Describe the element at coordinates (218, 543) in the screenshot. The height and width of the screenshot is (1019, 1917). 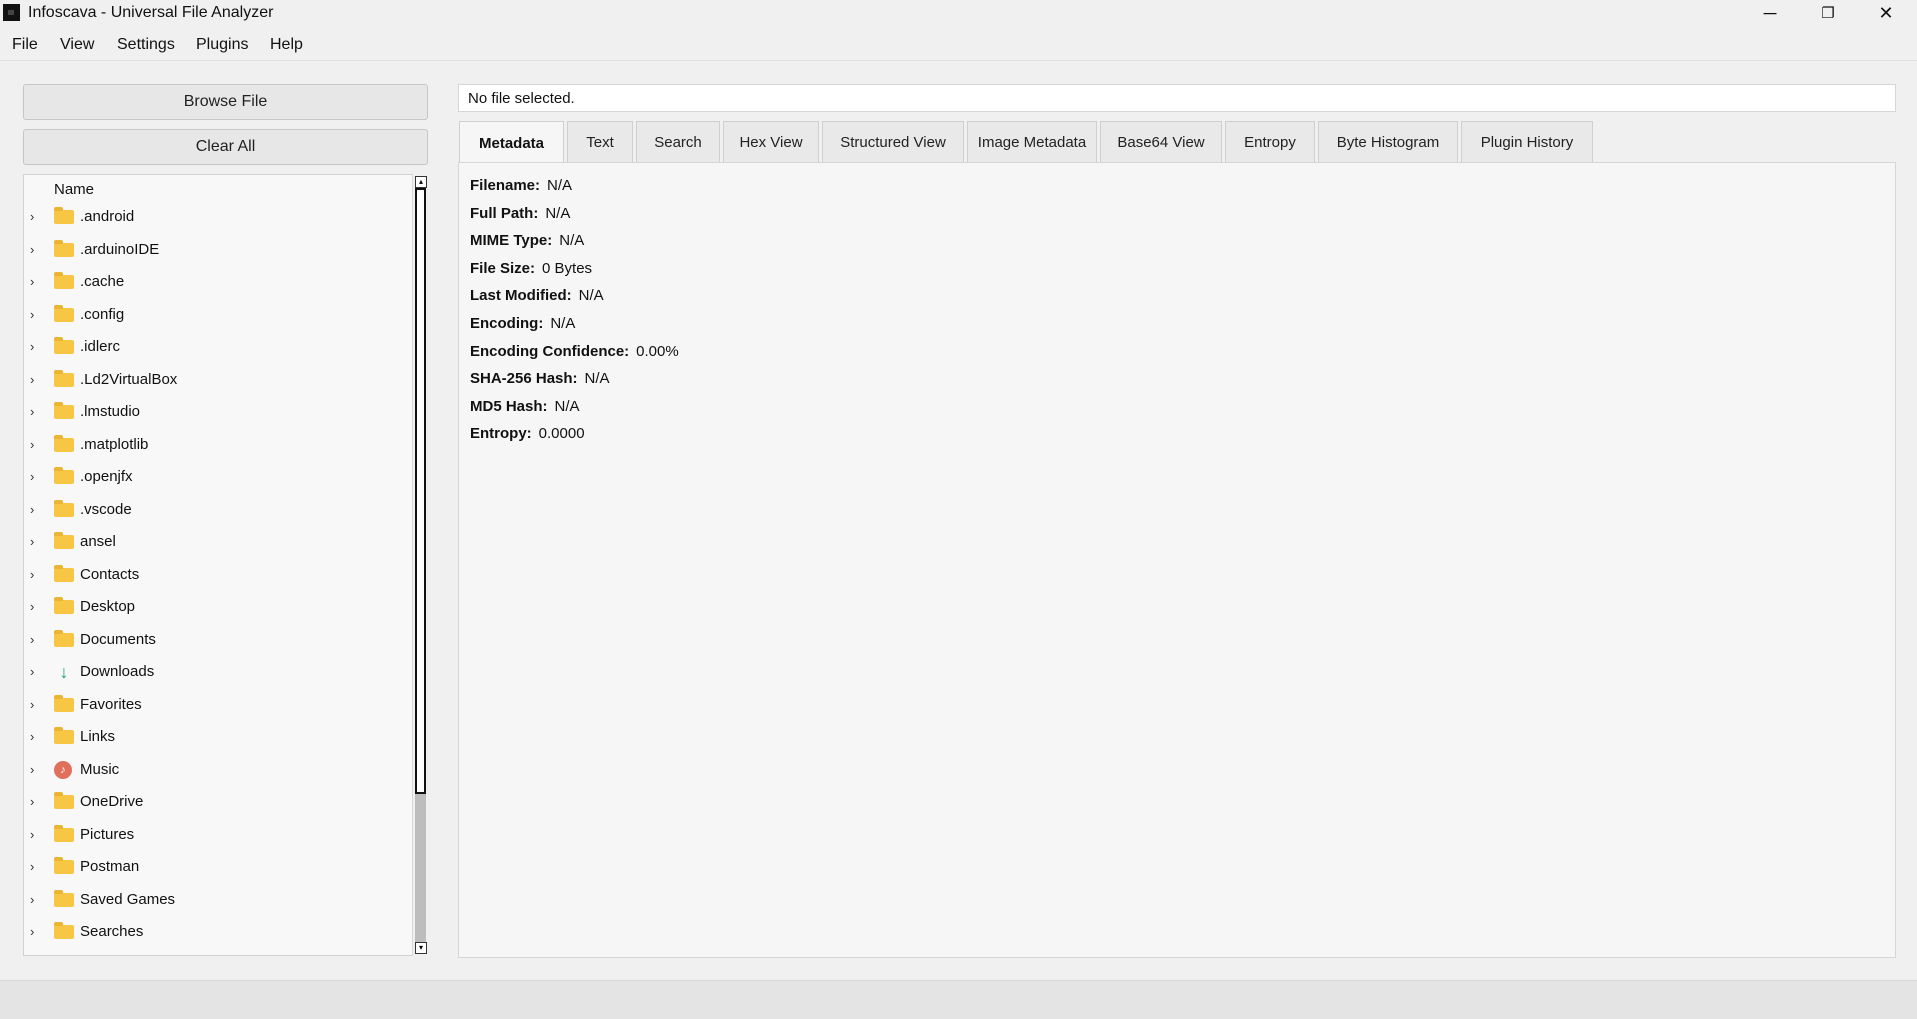
I see `tree-item: › ansel` at that location.